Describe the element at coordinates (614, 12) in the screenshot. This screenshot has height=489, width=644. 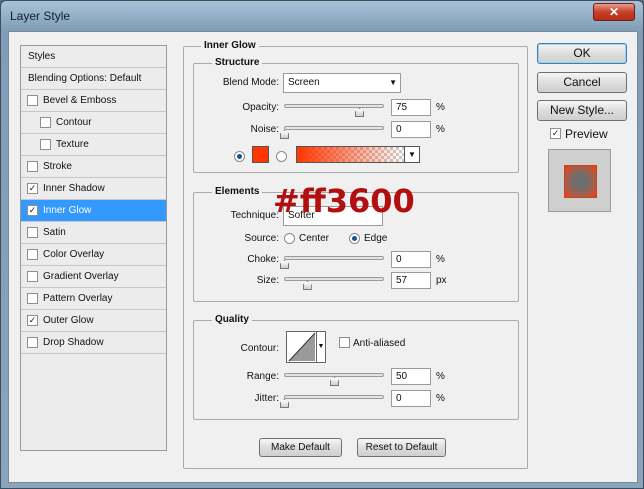
I see `close-button: ✕` at that location.